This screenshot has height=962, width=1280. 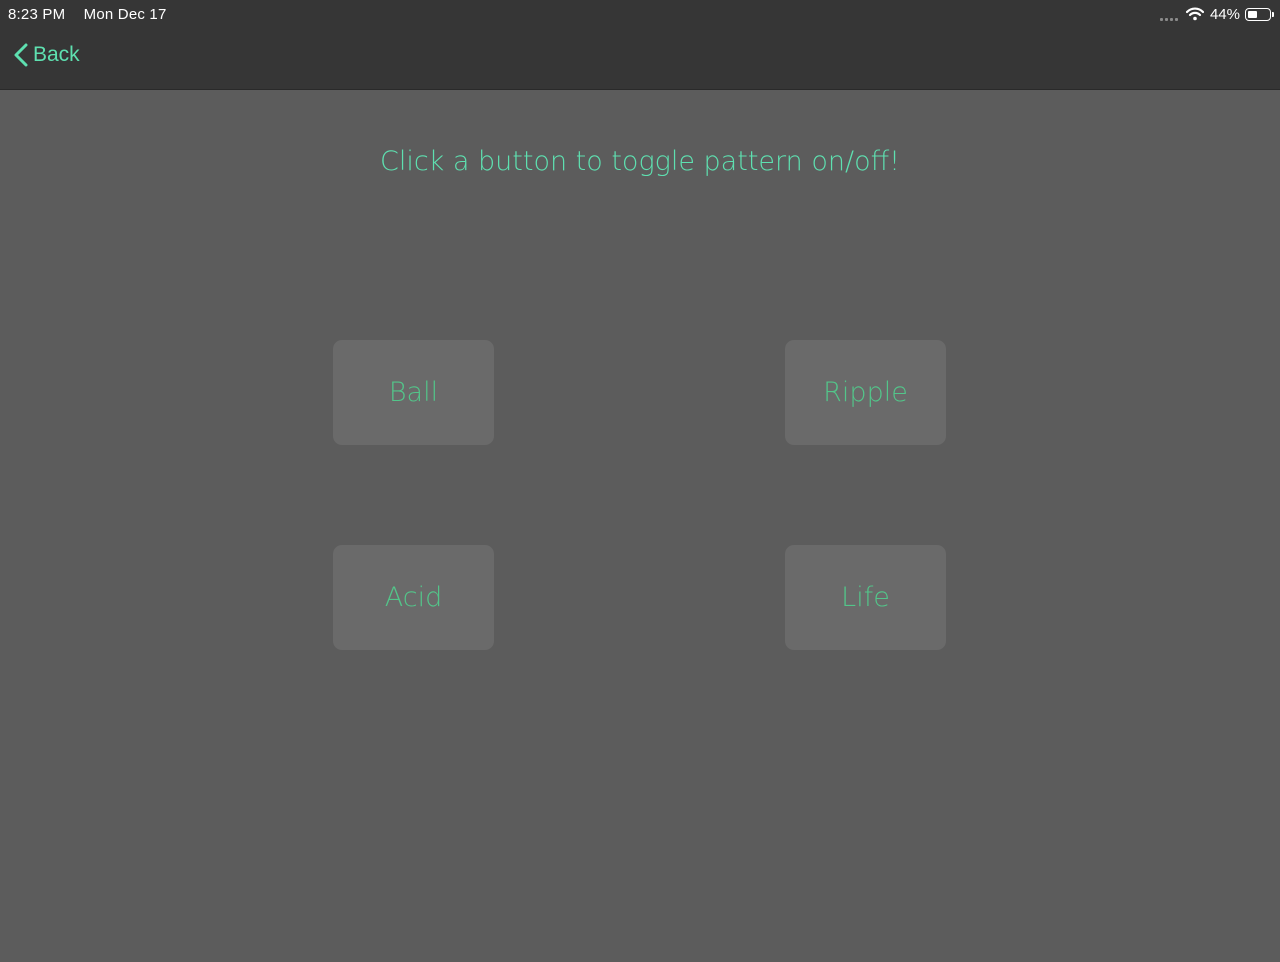 I want to click on life-button-label: Life, so click(x=865, y=597).